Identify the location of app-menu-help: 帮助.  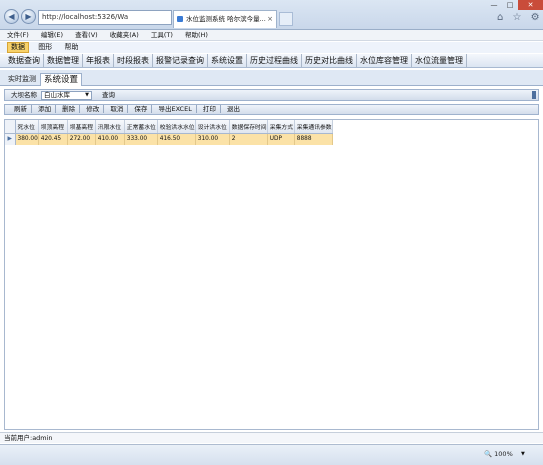
(71, 47).